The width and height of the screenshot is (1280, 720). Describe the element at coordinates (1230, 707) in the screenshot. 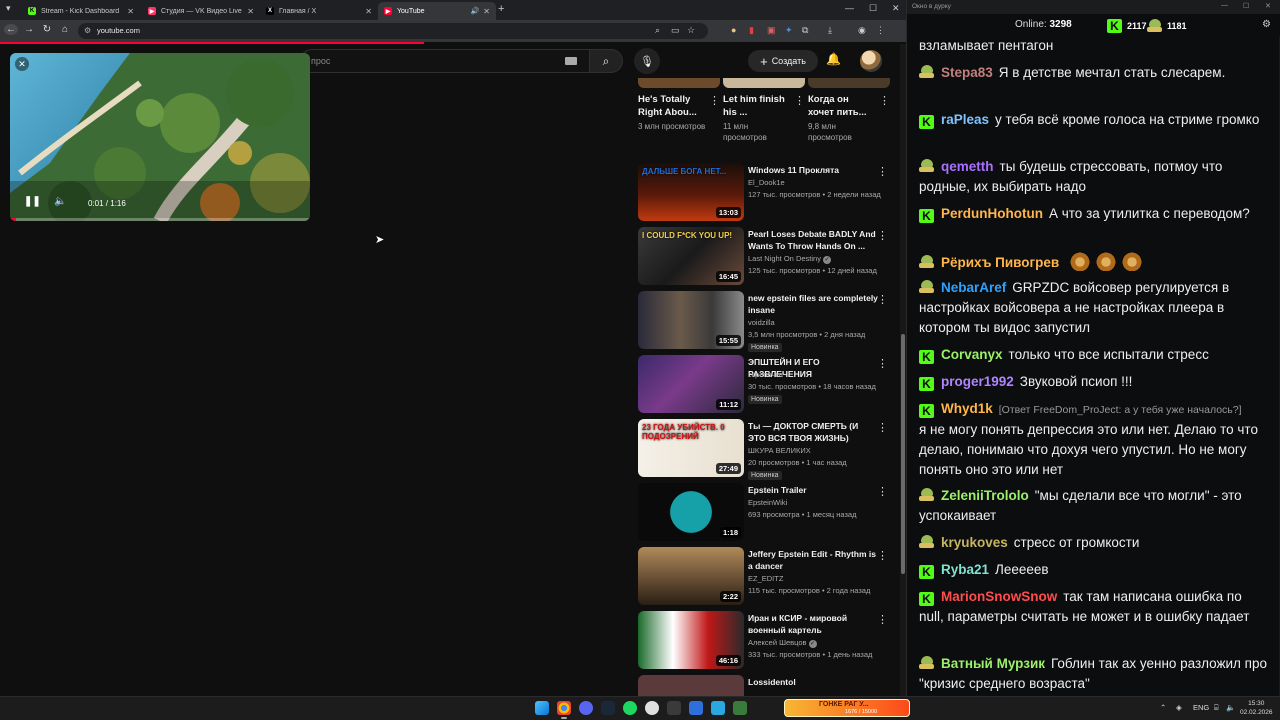

I see `volume-tray-icon: 🔈` at that location.